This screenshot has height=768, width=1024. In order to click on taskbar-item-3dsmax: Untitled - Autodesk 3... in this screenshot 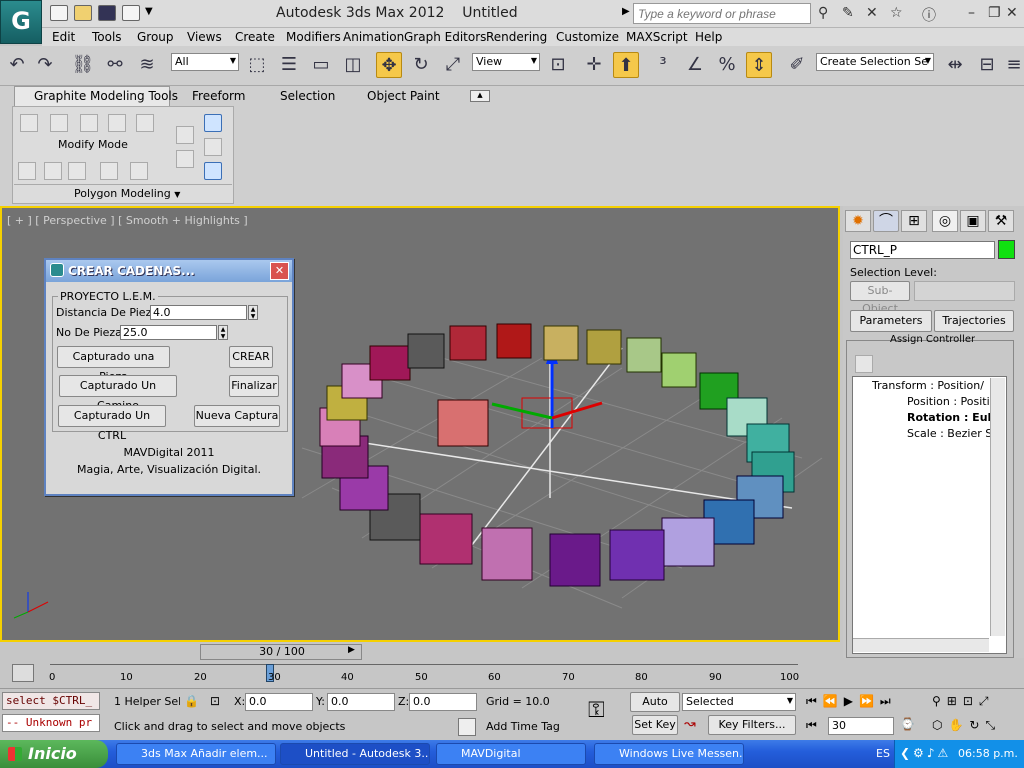, I will do `click(355, 754)`.